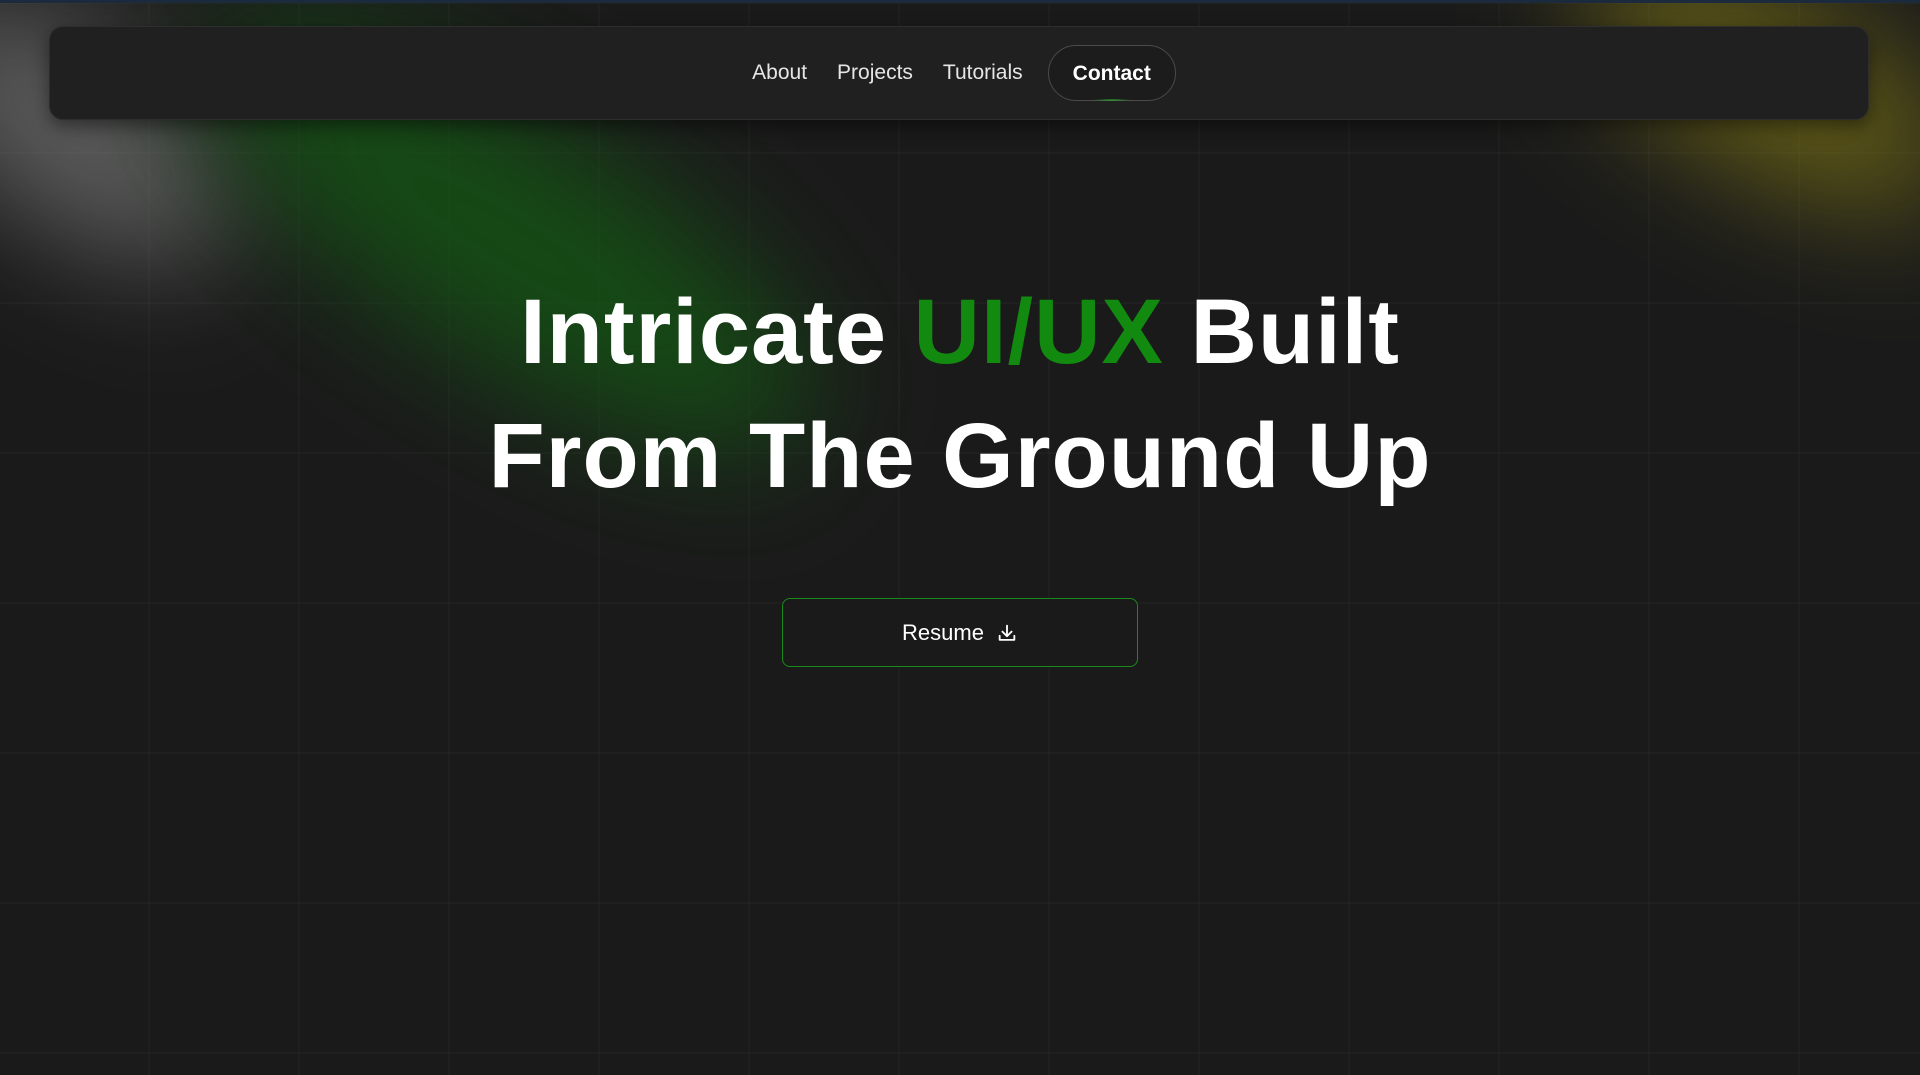 The width and height of the screenshot is (1920, 1075). Describe the element at coordinates (960, 456) in the screenshot. I see `hero-heading-line-2: From The Ground Up` at that location.